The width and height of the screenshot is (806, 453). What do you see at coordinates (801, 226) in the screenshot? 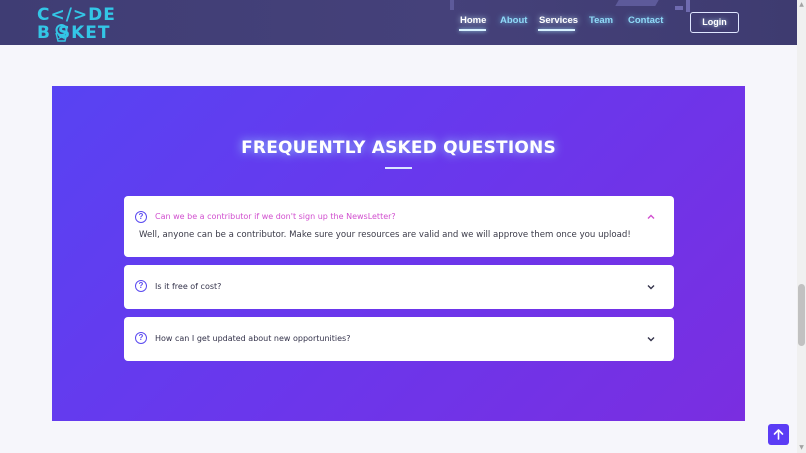
I see `scrollbar-track` at bounding box center [801, 226].